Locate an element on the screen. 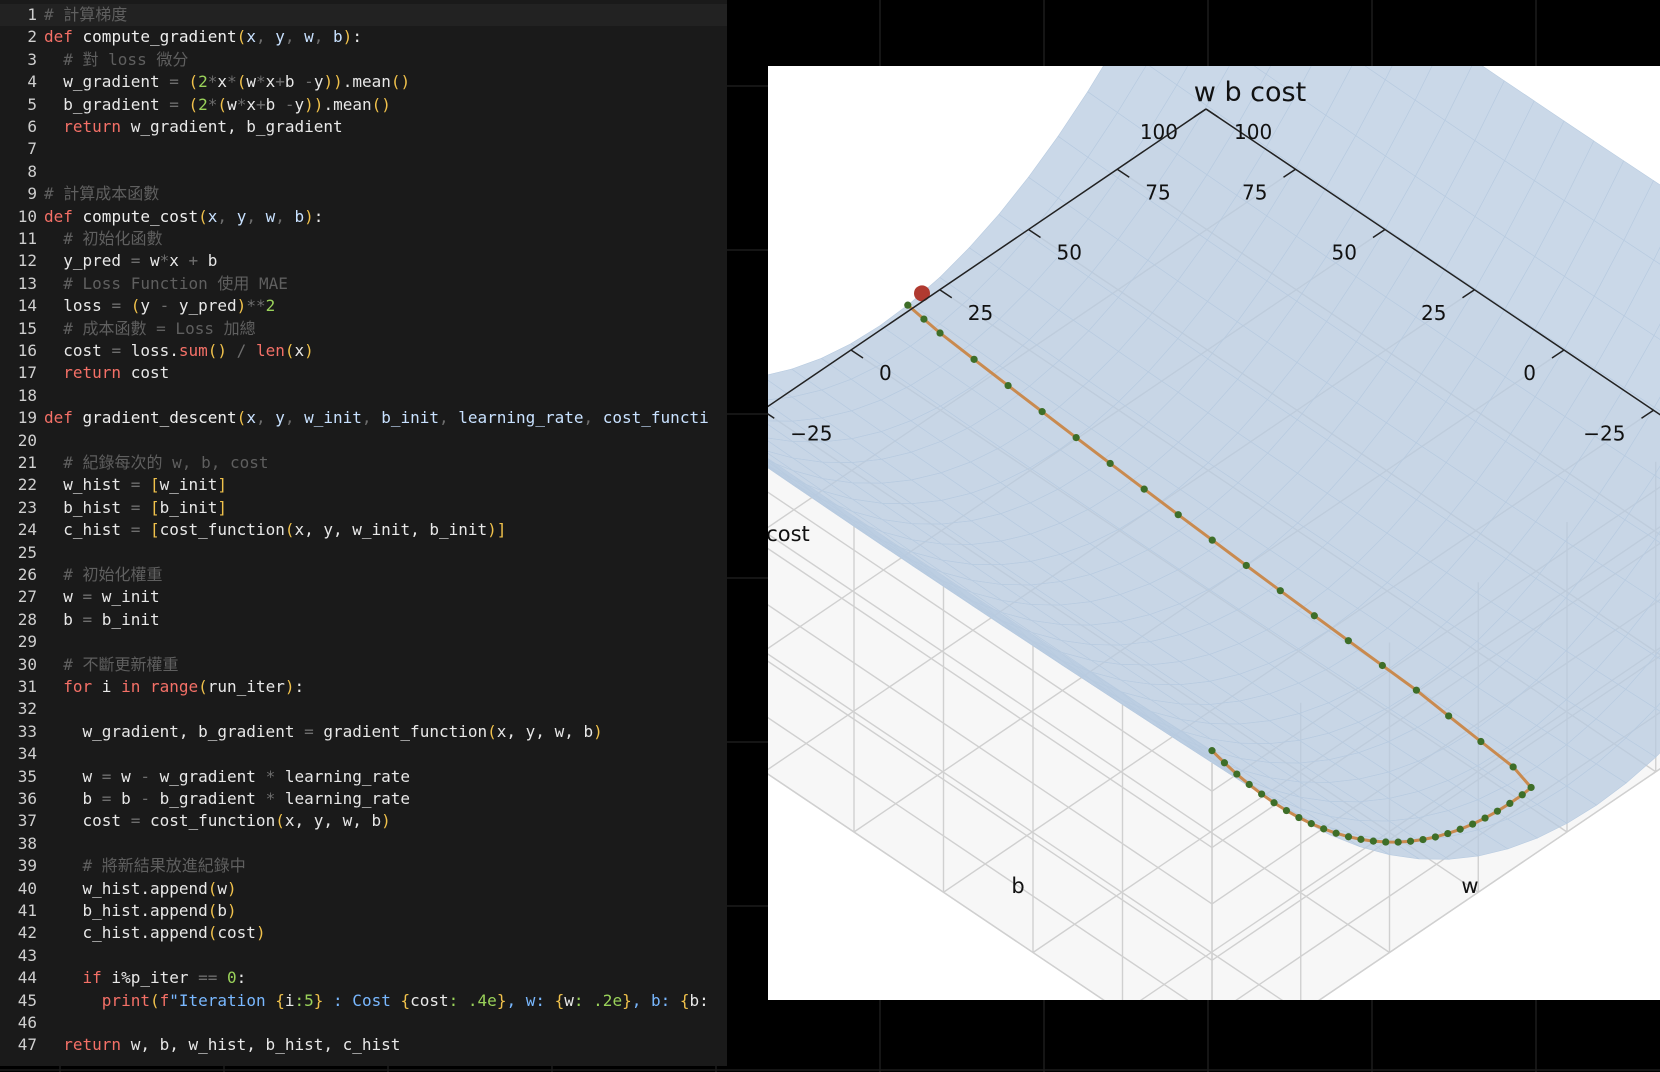  code-token: )) is located at coordinates (314, 104).